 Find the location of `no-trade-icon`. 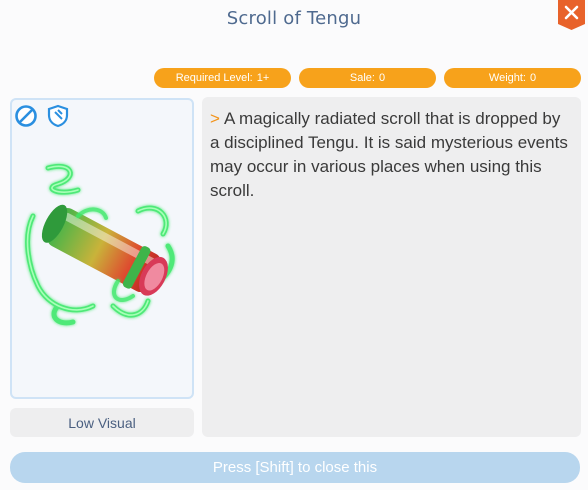

no-trade-icon is located at coordinates (26, 116).